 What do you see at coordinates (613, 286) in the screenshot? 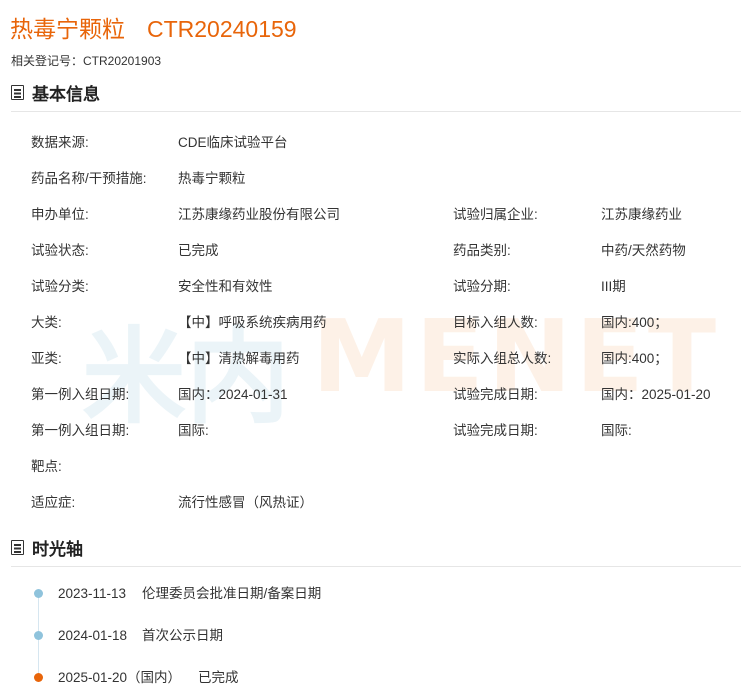
I see `phase-value: III期` at bounding box center [613, 286].